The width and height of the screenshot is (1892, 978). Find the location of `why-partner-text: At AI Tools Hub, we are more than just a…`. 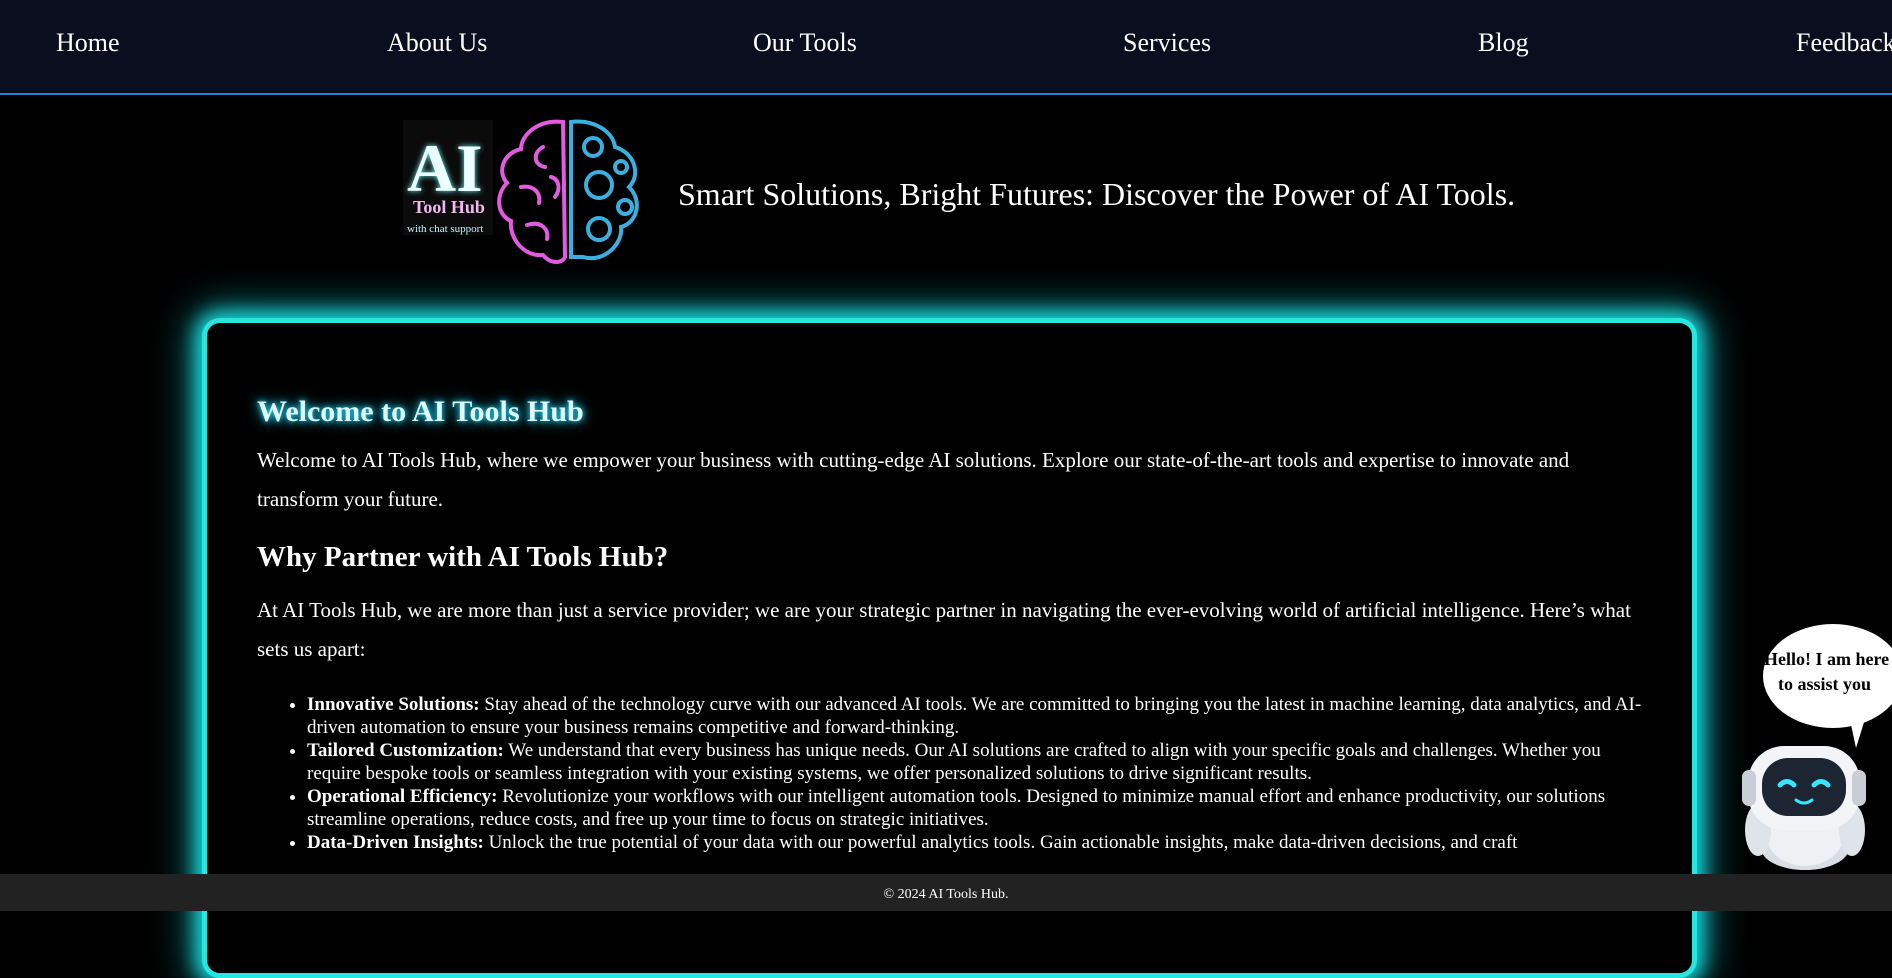

why-partner-text: At AI Tools Hub, we are more than just a… is located at coordinates (944, 629).